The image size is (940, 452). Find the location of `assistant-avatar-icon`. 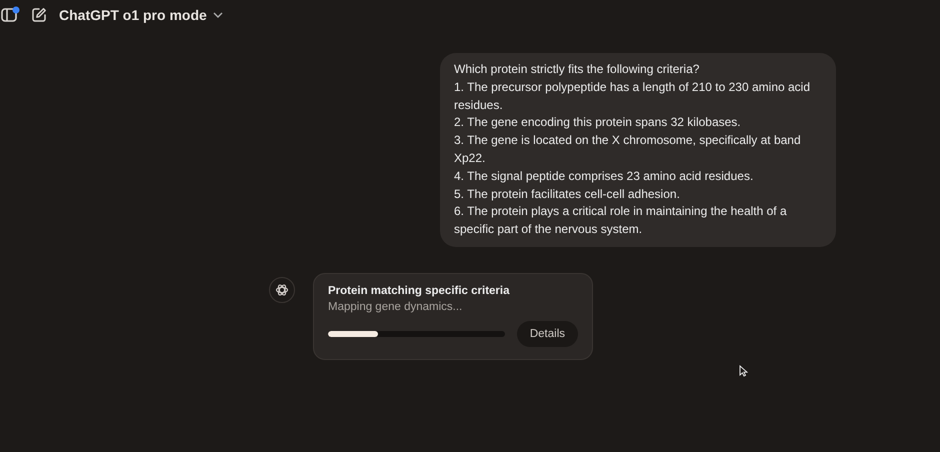

assistant-avatar-icon is located at coordinates (282, 289).